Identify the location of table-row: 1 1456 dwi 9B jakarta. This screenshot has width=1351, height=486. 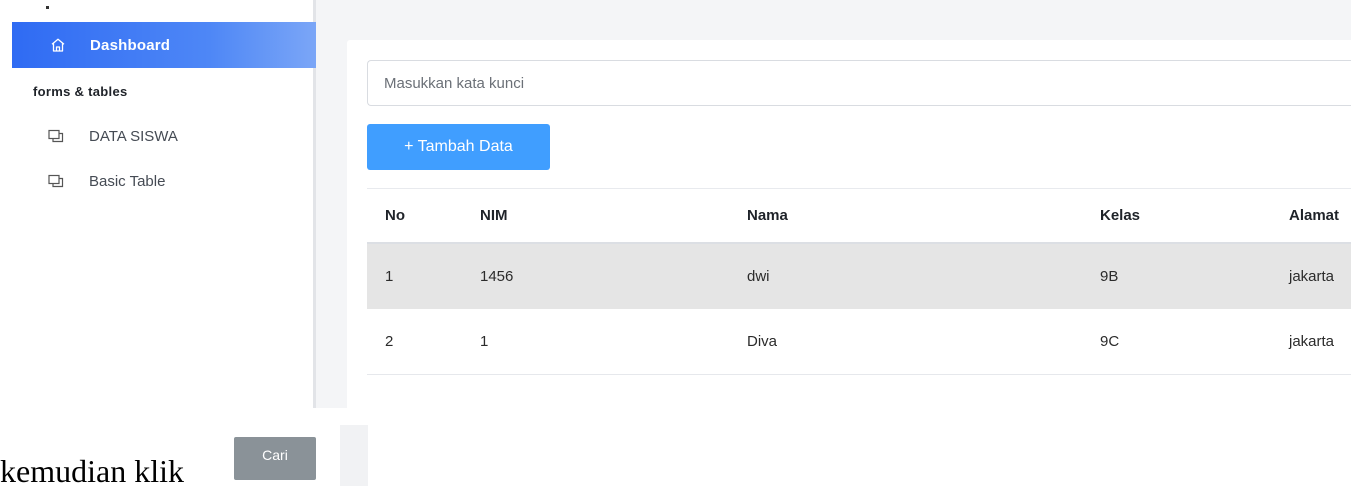
(859, 275).